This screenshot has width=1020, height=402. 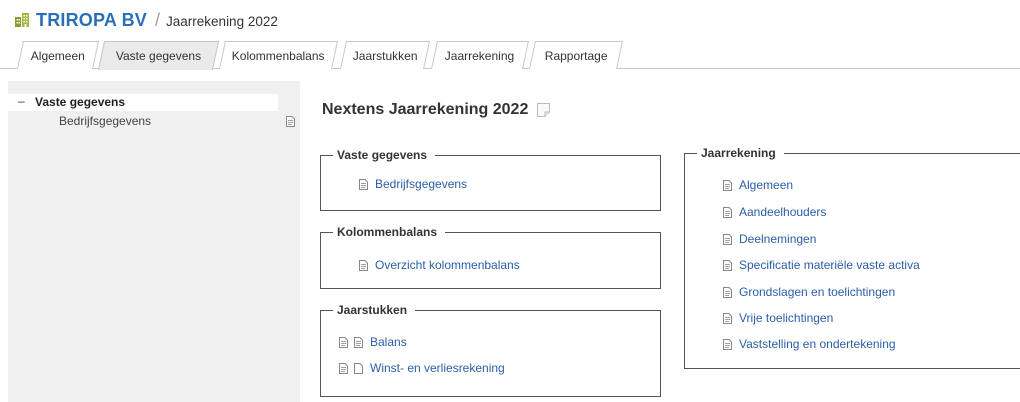 I want to click on sidebar-item-vaste-gegevens: Vaste gegevens, so click(x=80, y=102).